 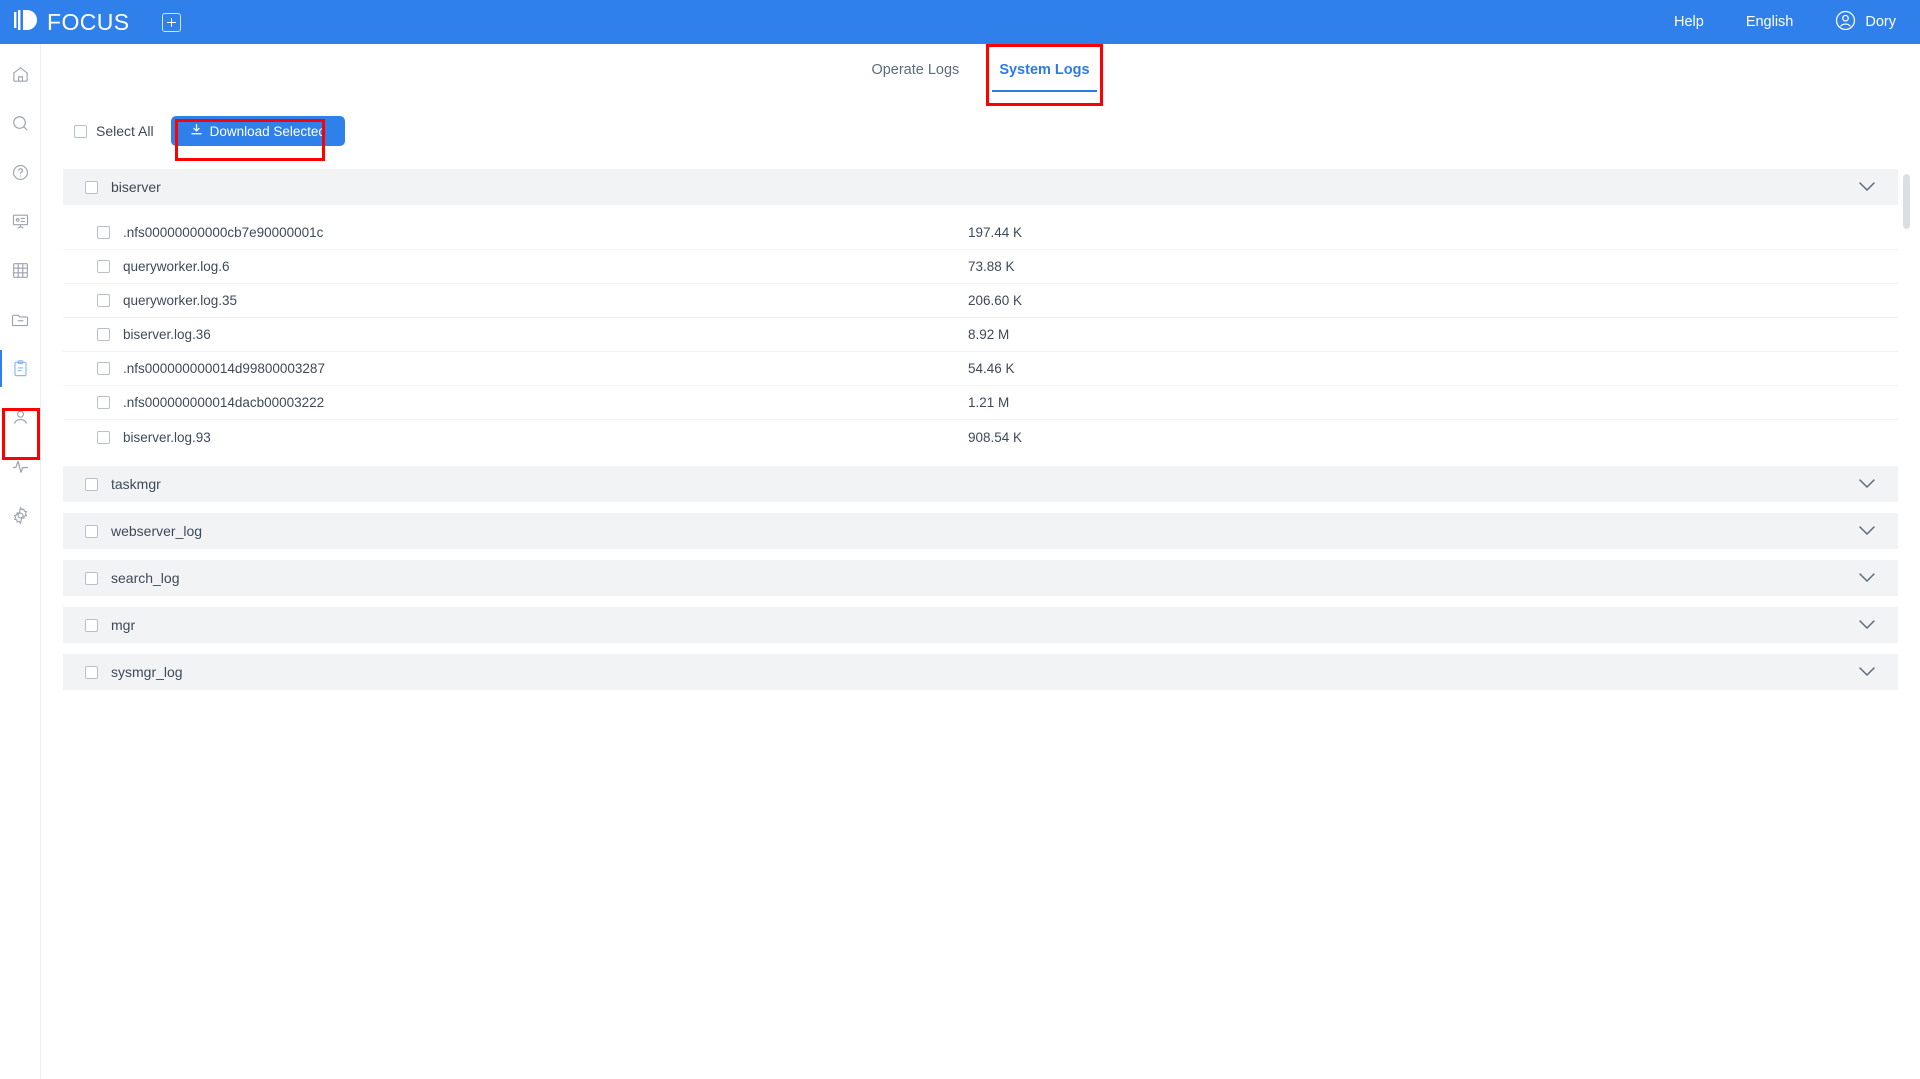 I want to click on select-all-checkbox, so click(x=80, y=131).